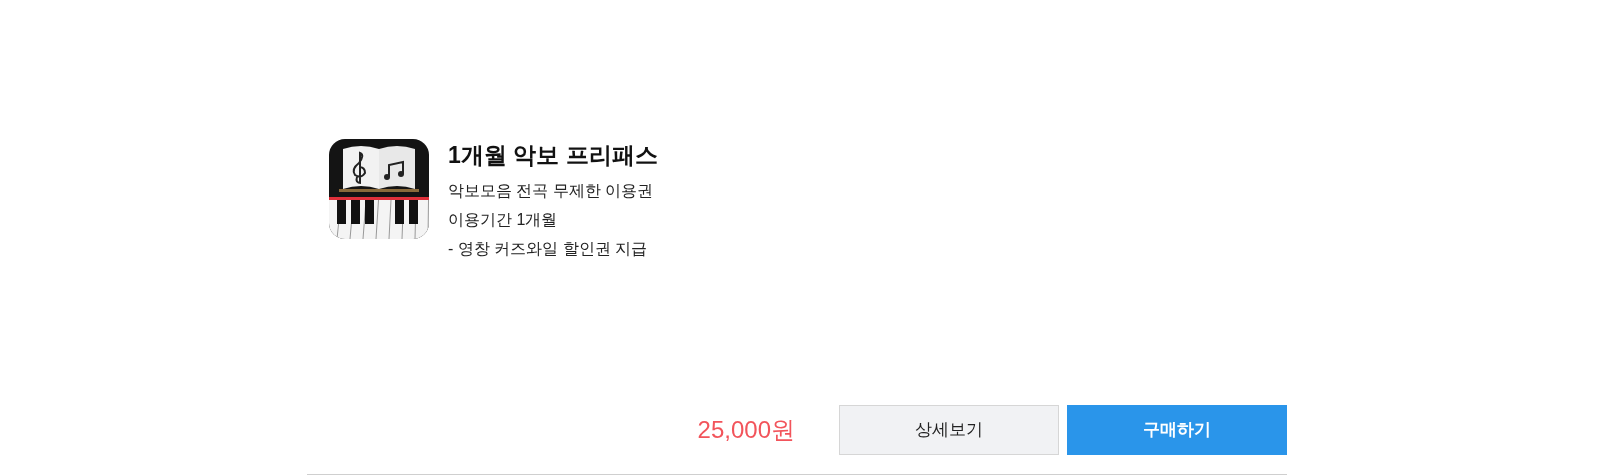 This screenshot has width=1600, height=476. Describe the element at coordinates (553, 155) in the screenshot. I see `product-title: 1개월 악보 프리패스` at that location.